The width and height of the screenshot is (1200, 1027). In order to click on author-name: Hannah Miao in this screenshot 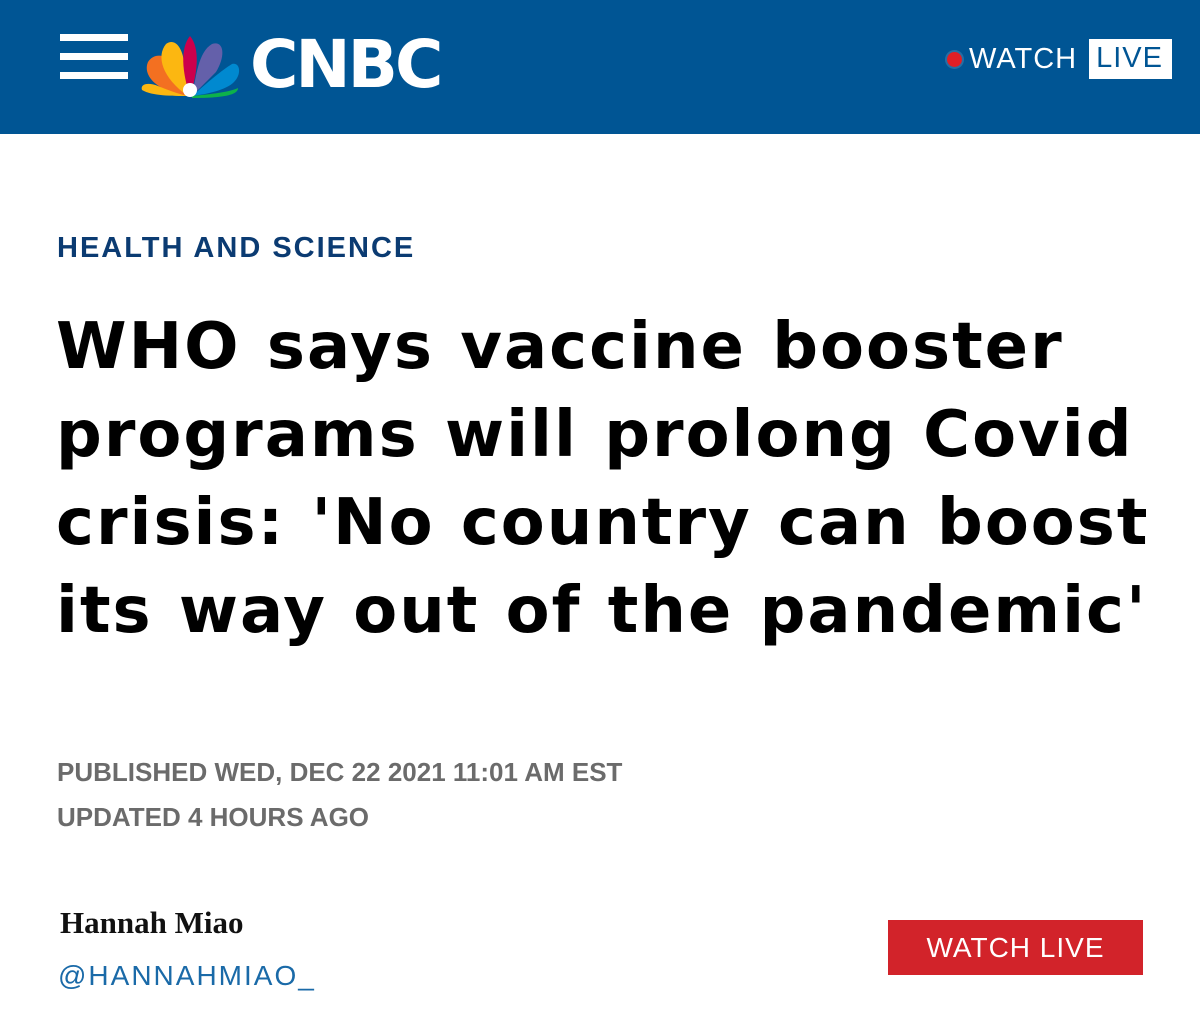, I will do `click(151, 923)`.